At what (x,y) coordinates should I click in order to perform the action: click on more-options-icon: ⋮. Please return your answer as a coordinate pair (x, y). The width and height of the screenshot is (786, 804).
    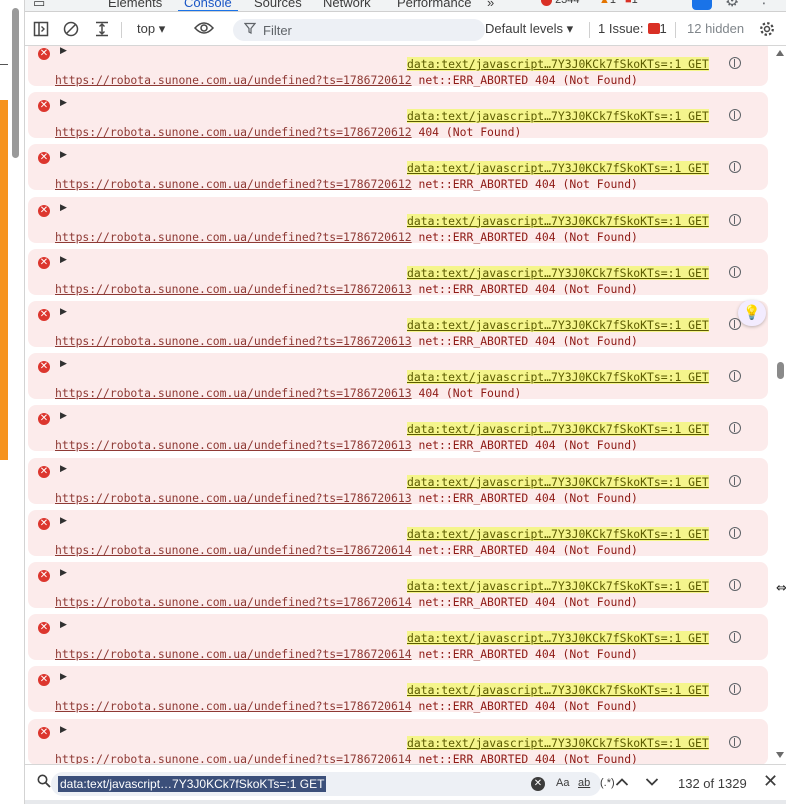
    Looking at the image, I should click on (764, 3).